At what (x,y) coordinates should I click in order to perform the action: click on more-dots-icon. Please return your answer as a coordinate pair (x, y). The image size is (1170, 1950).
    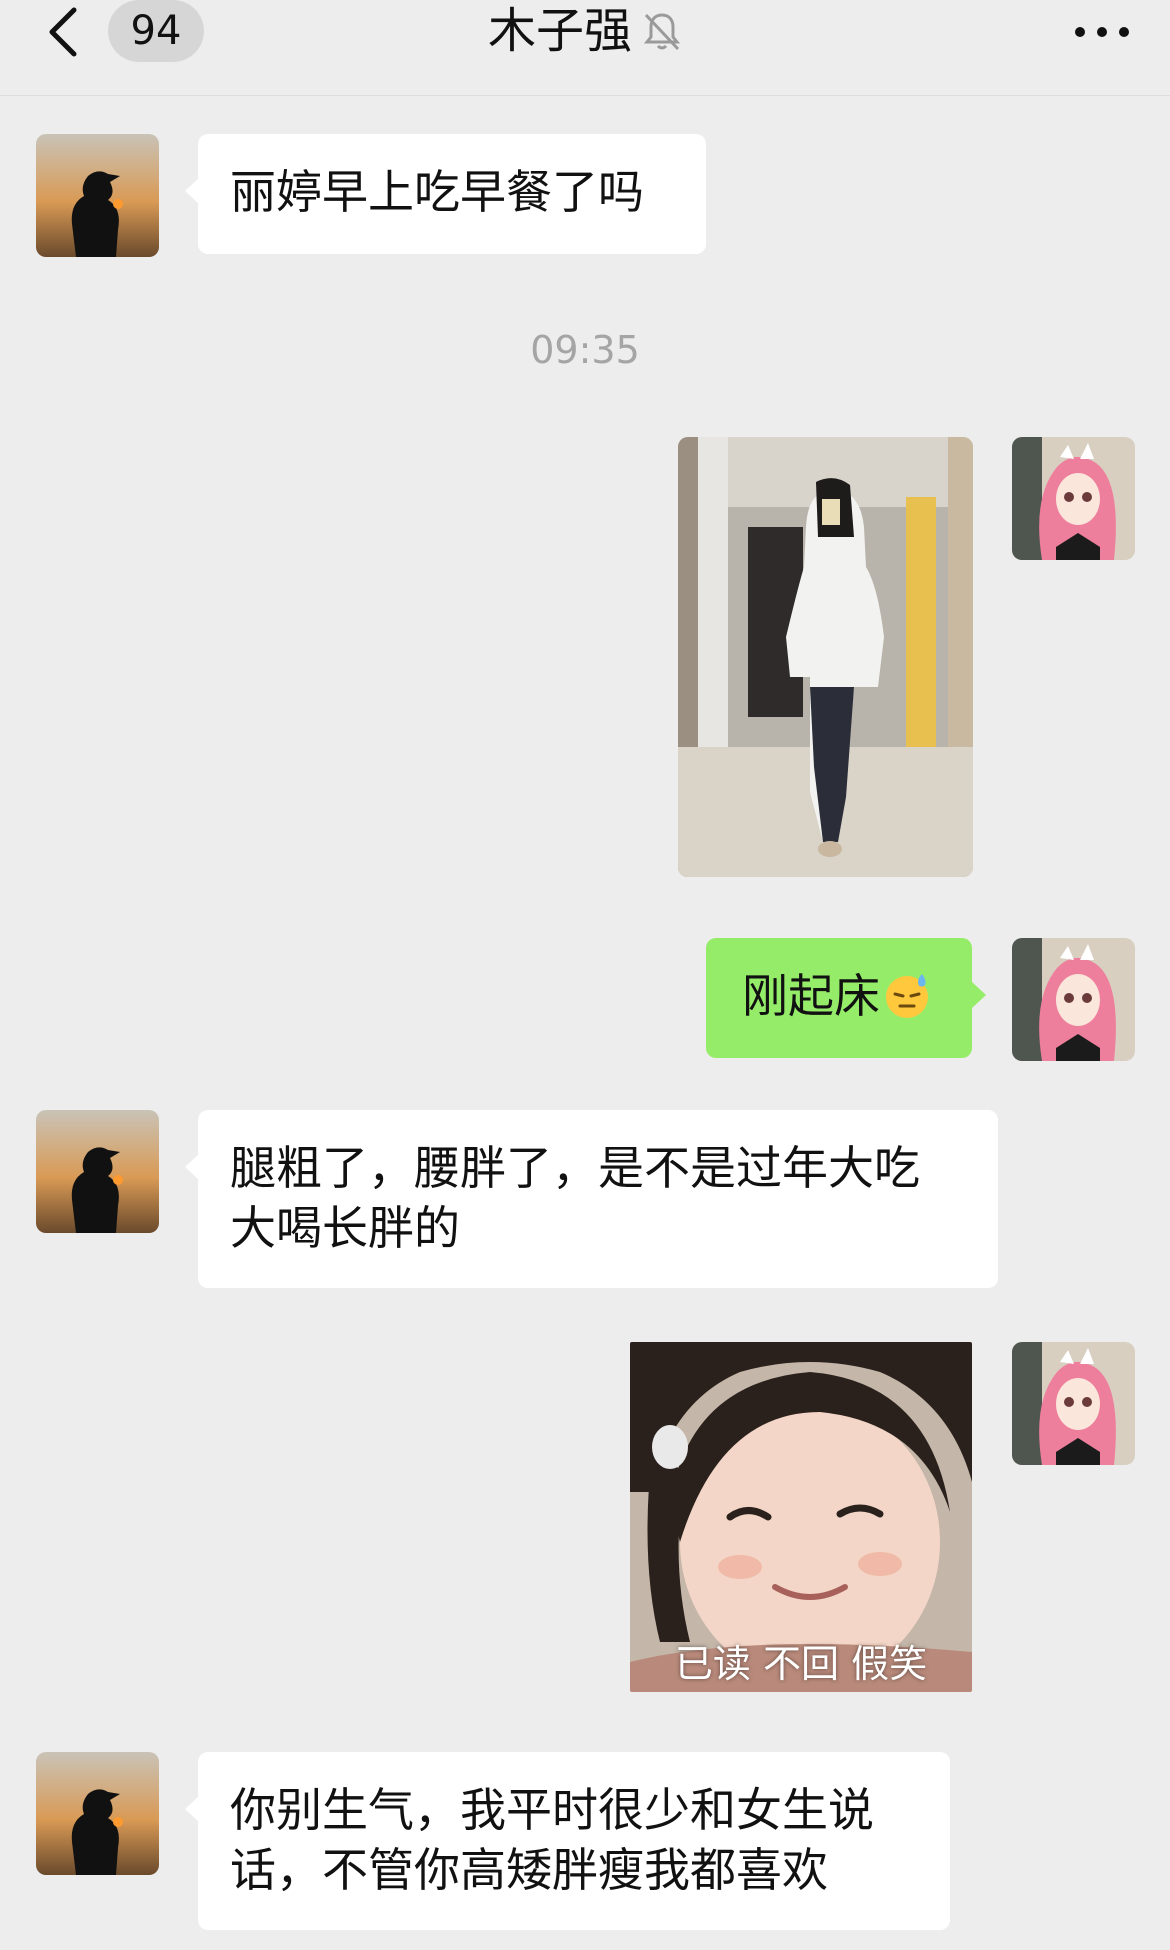
    Looking at the image, I should click on (1102, 32).